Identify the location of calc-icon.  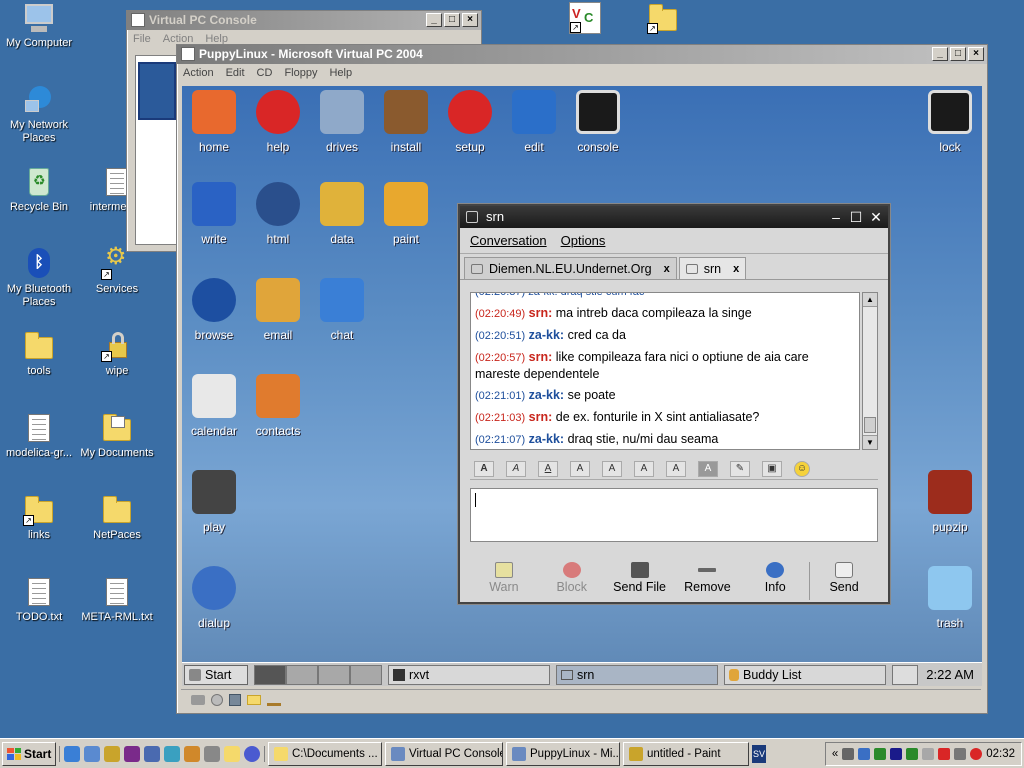
(212, 753).